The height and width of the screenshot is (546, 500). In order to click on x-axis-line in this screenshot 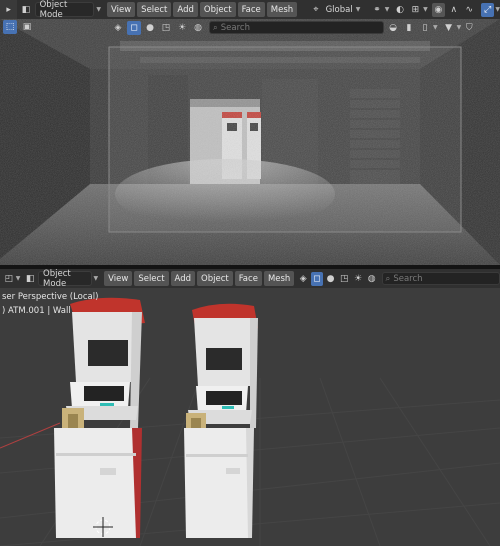, I will do `click(30, 435)`.